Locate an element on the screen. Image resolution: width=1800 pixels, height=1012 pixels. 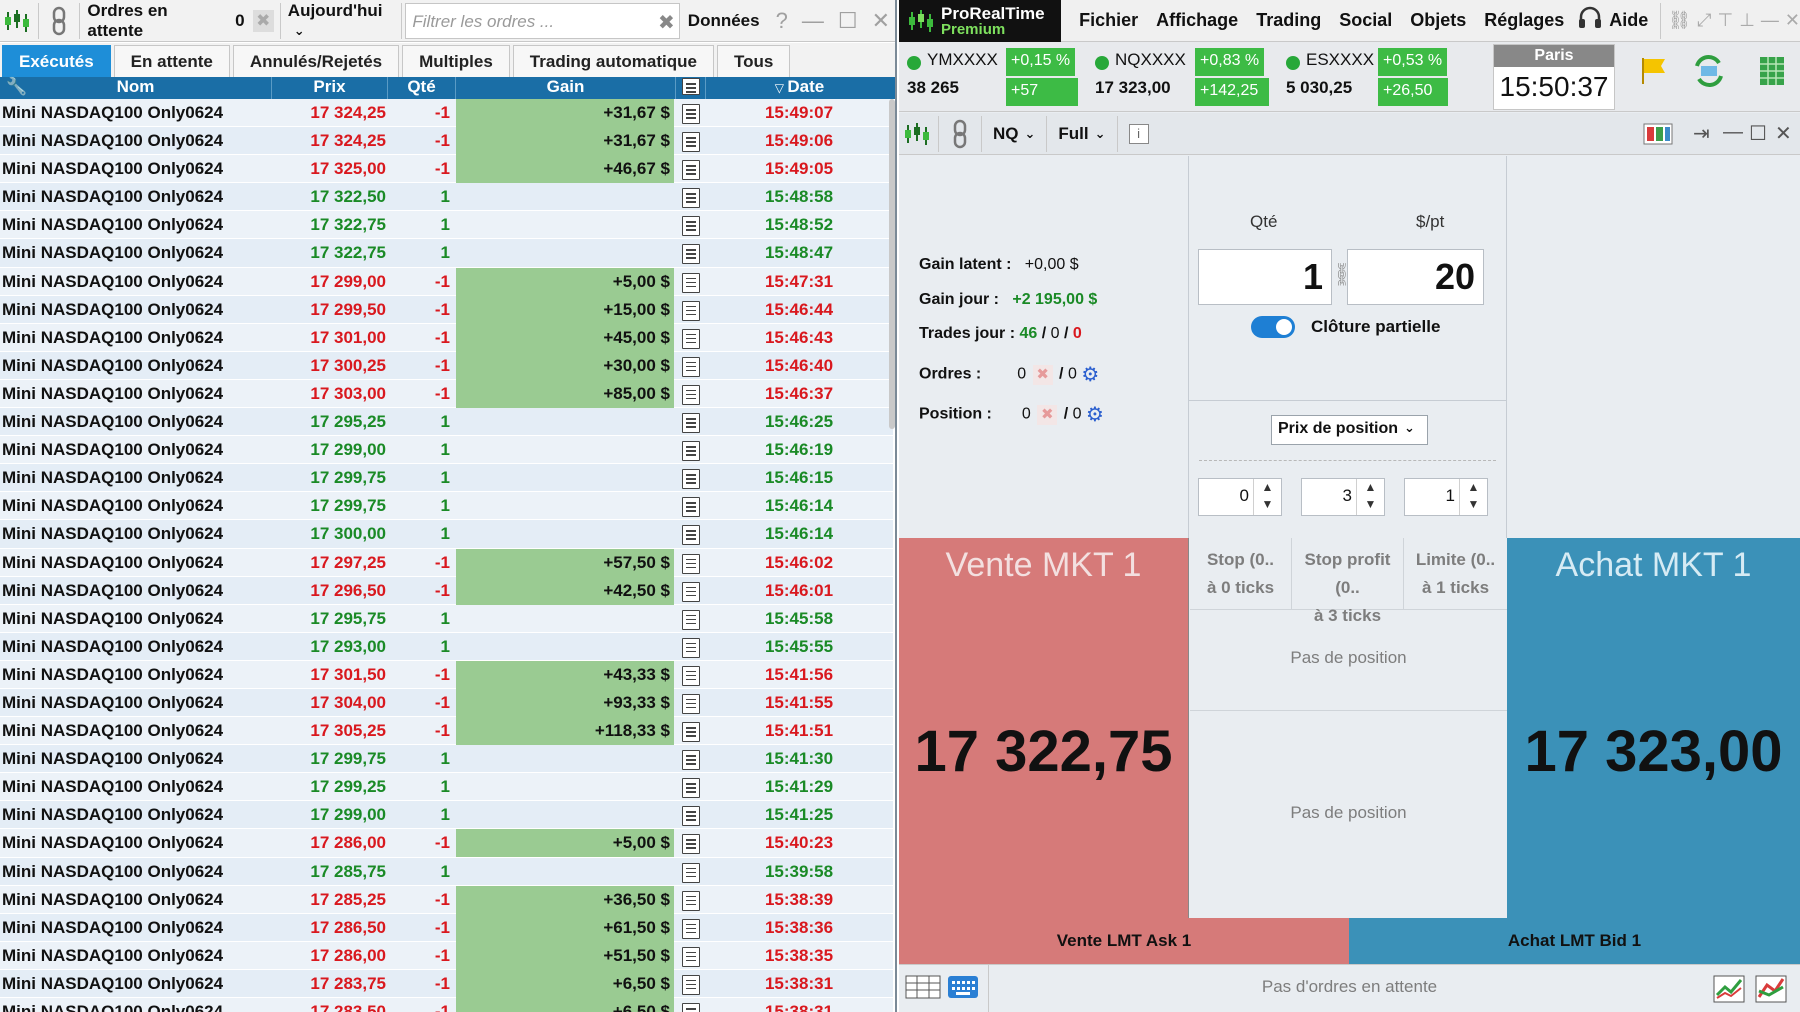
pin-icon: ⇥ is located at coordinates (1701, 133).